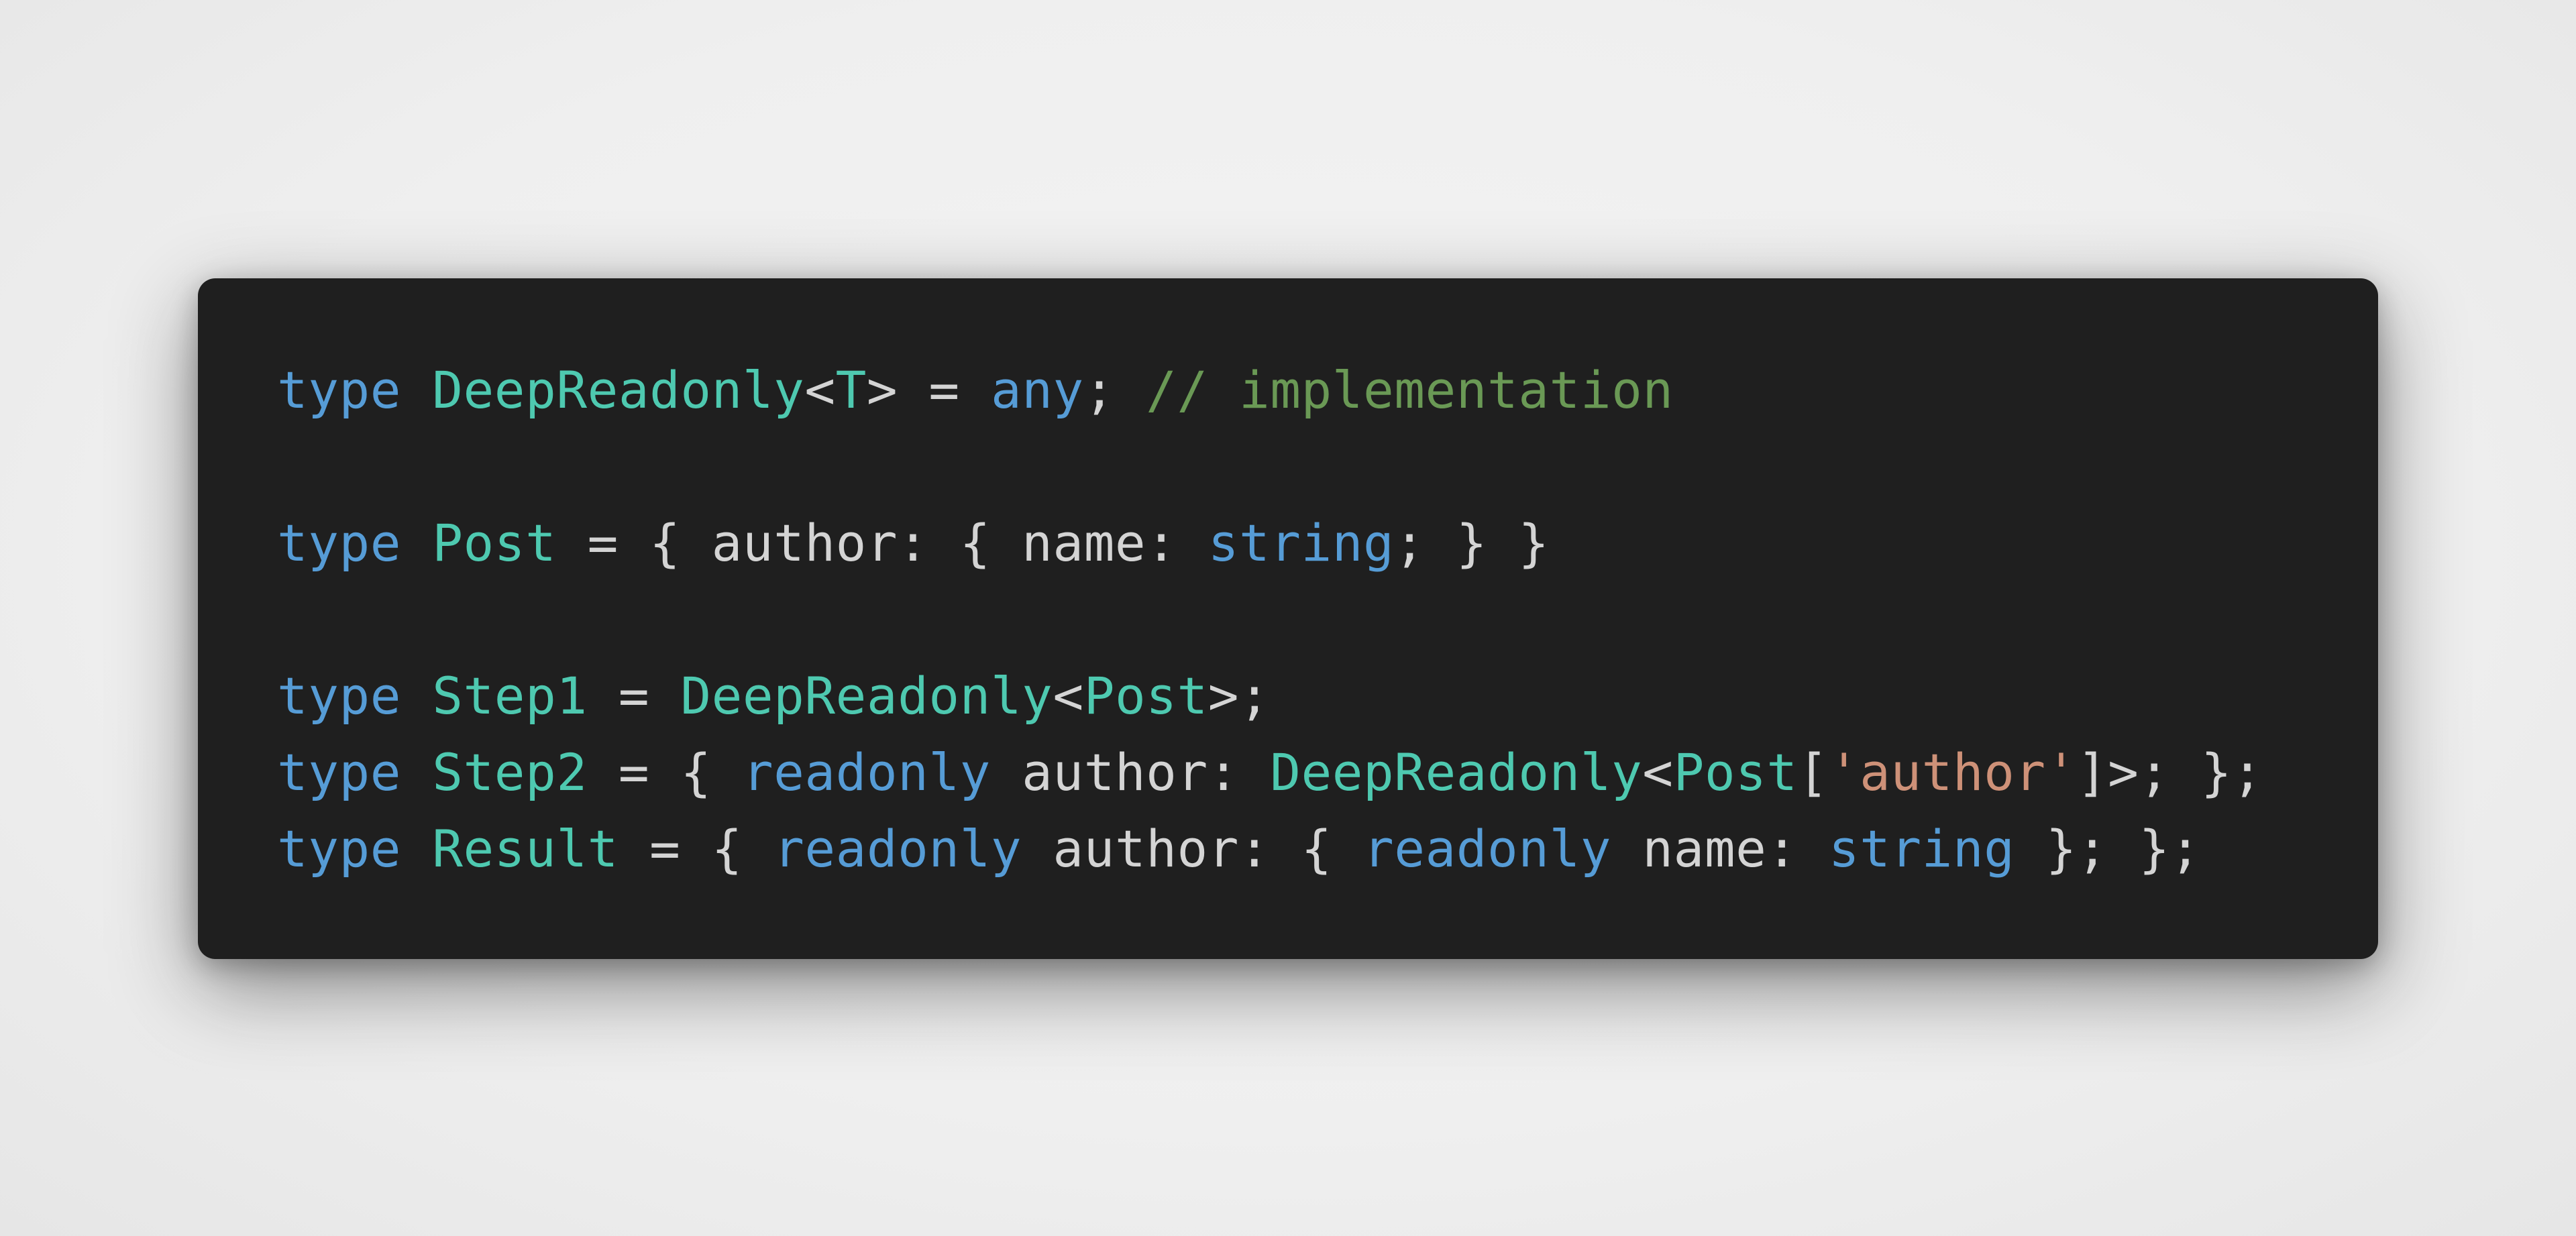 This screenshot has width=2576, height=1236. I want to click on type-token: T, so click(851, 390).